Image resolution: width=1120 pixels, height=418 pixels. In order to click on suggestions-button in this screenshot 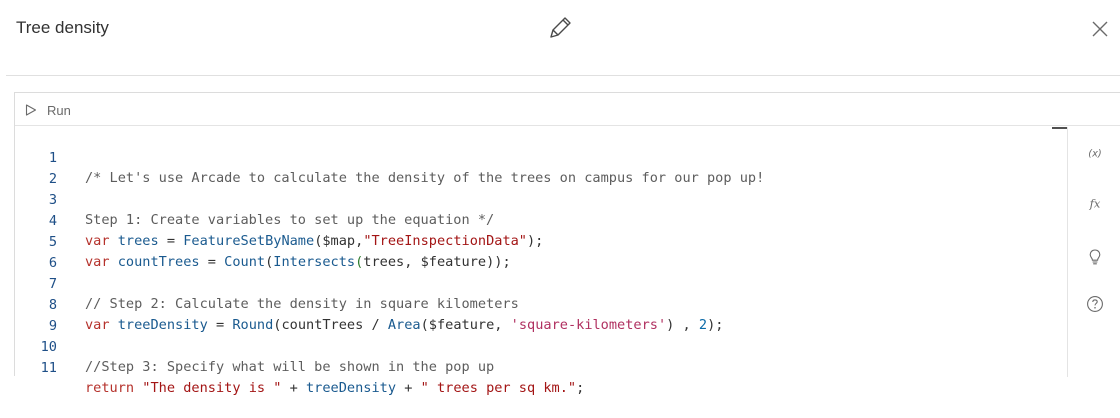, I will do `click(1095, 257)`.